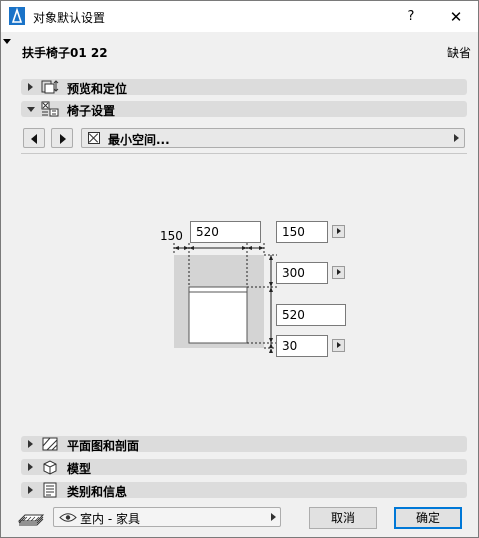  What do you see at coordinates (65, 53) in the screenshot?
I see `object-name: 扶手椅子01 22` at bounding box center [65, 53].